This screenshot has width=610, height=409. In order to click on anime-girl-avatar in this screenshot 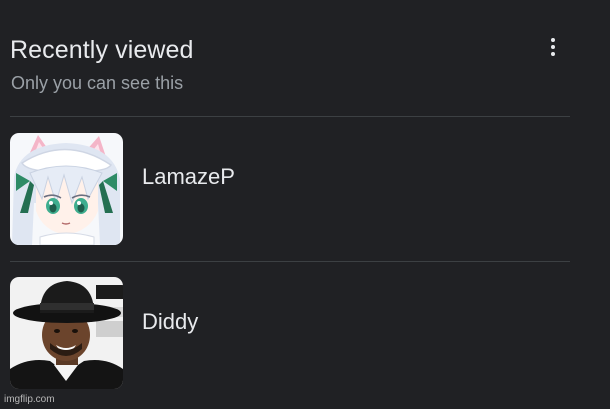, I will do `click(66, 189)`.